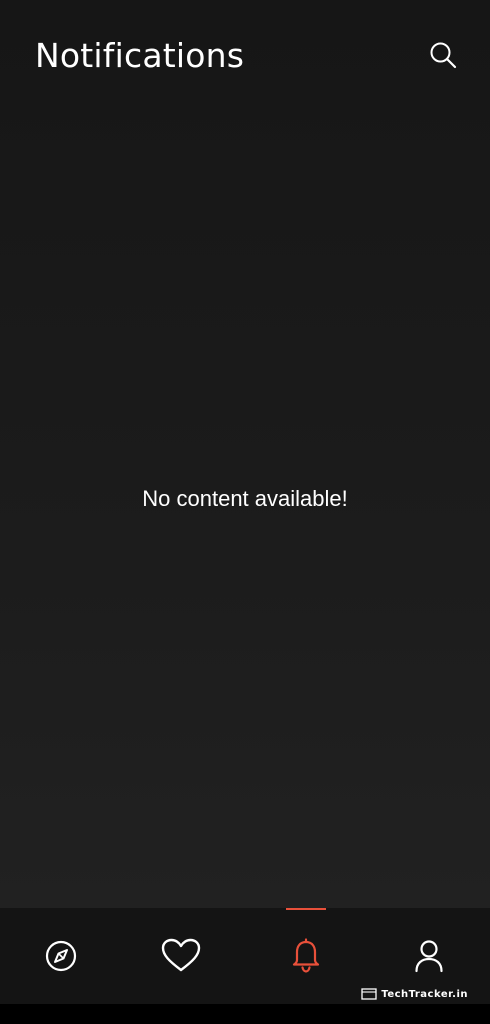 Image resolution: width=490 pixels, height=1024 pixels. I want to click on active-tab-indicator, so click(306, 909).